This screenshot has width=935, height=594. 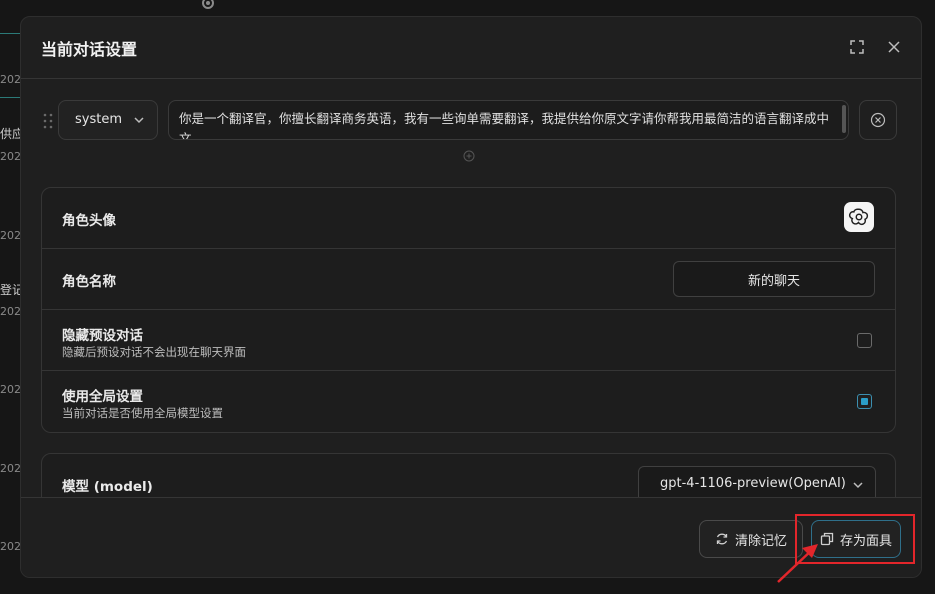 I want to click on expand-button, so click(x=857, y=47).